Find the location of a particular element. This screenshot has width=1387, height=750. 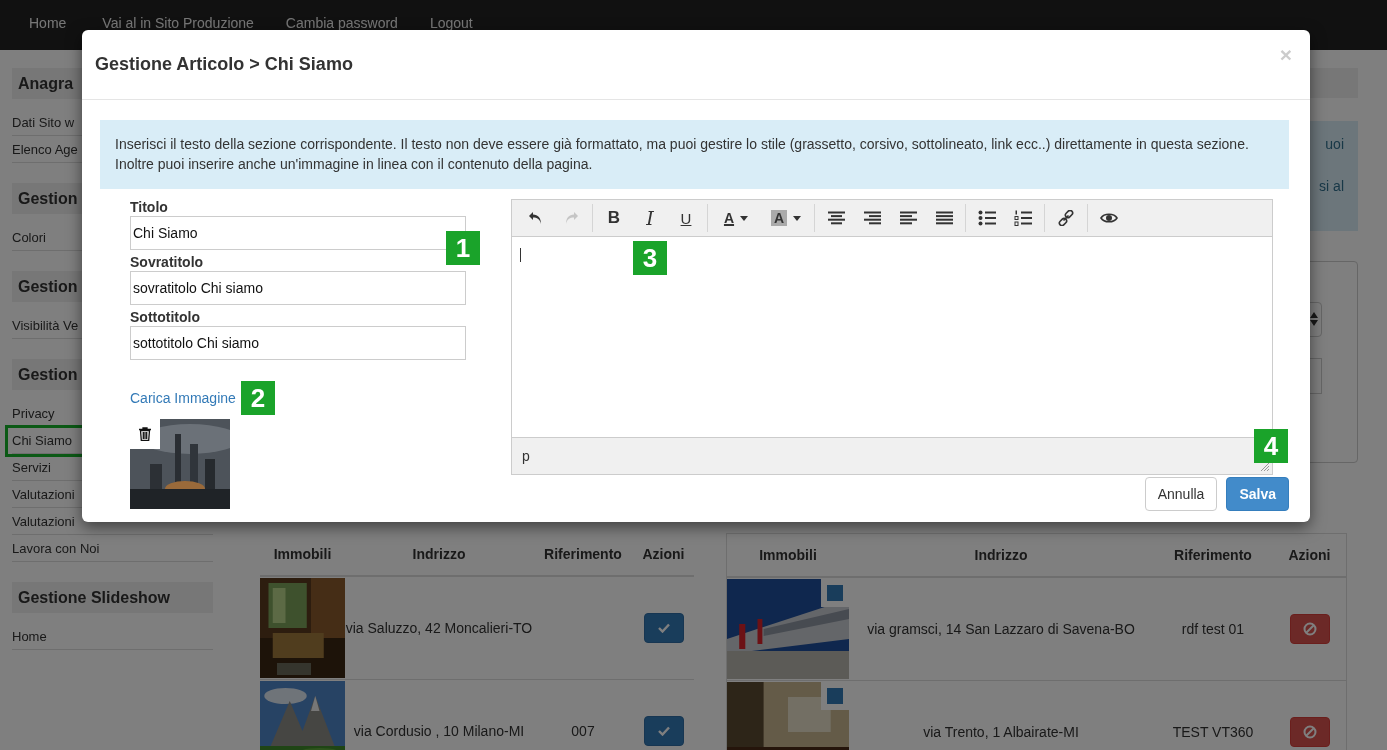

input-field: sovratitolo Chi siamo is located at coordinates (298, 288).